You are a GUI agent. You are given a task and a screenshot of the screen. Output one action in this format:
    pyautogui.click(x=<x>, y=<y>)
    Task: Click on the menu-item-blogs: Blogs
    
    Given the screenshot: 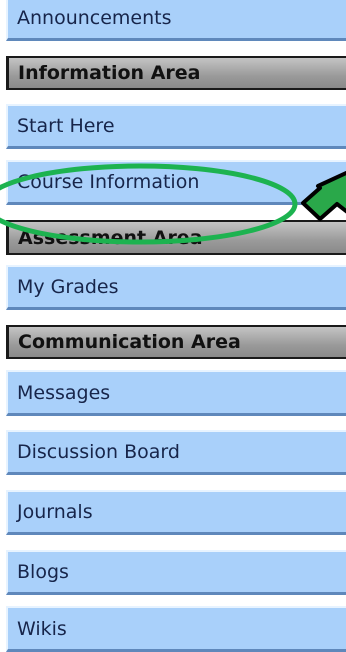 What is the action you would take?
    pyautogui.click(x=176, y=572)
    